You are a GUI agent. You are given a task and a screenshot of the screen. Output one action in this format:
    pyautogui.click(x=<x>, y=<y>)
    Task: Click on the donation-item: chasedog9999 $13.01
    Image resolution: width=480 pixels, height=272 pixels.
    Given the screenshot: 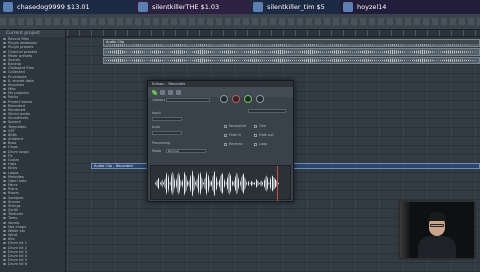 What is the action you would take?
    pyautogui.click(x=67, y=7)
    